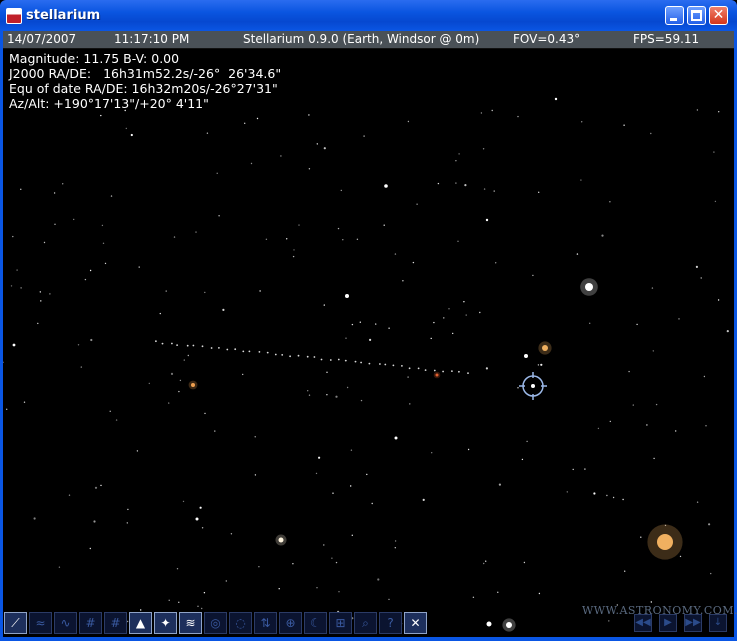 The image size is (737, 641). I want to click on maximize-button, so click(696, 15).